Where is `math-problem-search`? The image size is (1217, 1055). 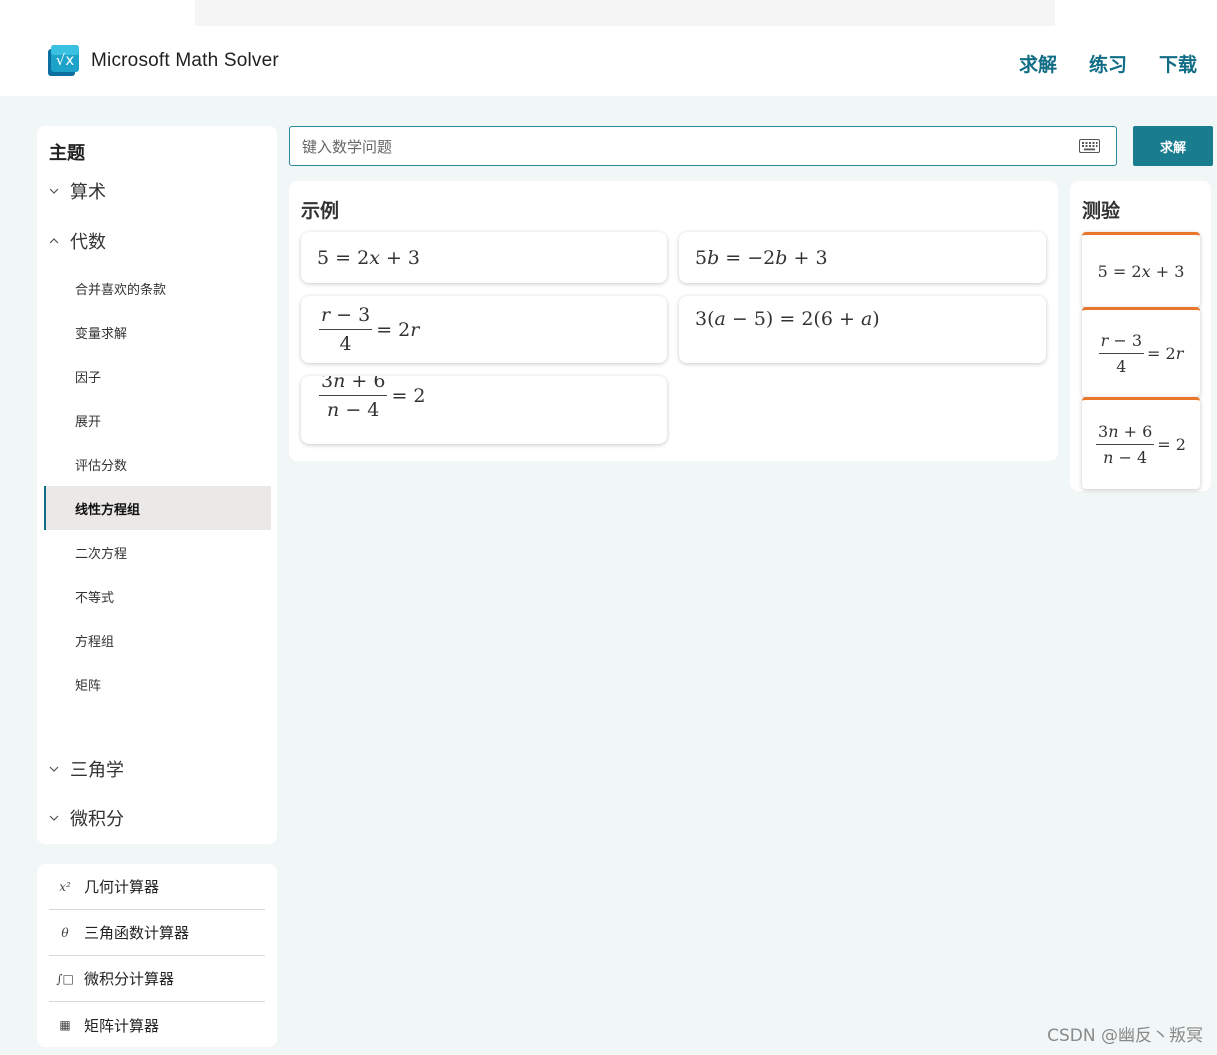 math-problem-search is located at coordinates (703, 146).